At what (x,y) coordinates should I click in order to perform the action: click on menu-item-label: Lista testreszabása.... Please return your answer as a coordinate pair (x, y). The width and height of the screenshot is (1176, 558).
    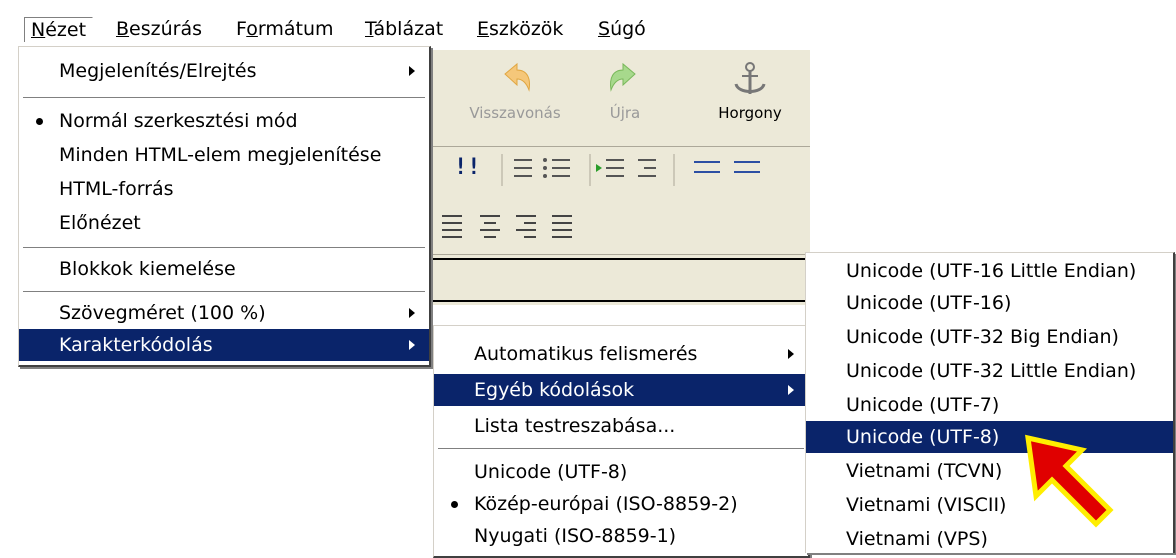
    Looking at the image, I should click on (575, 426).